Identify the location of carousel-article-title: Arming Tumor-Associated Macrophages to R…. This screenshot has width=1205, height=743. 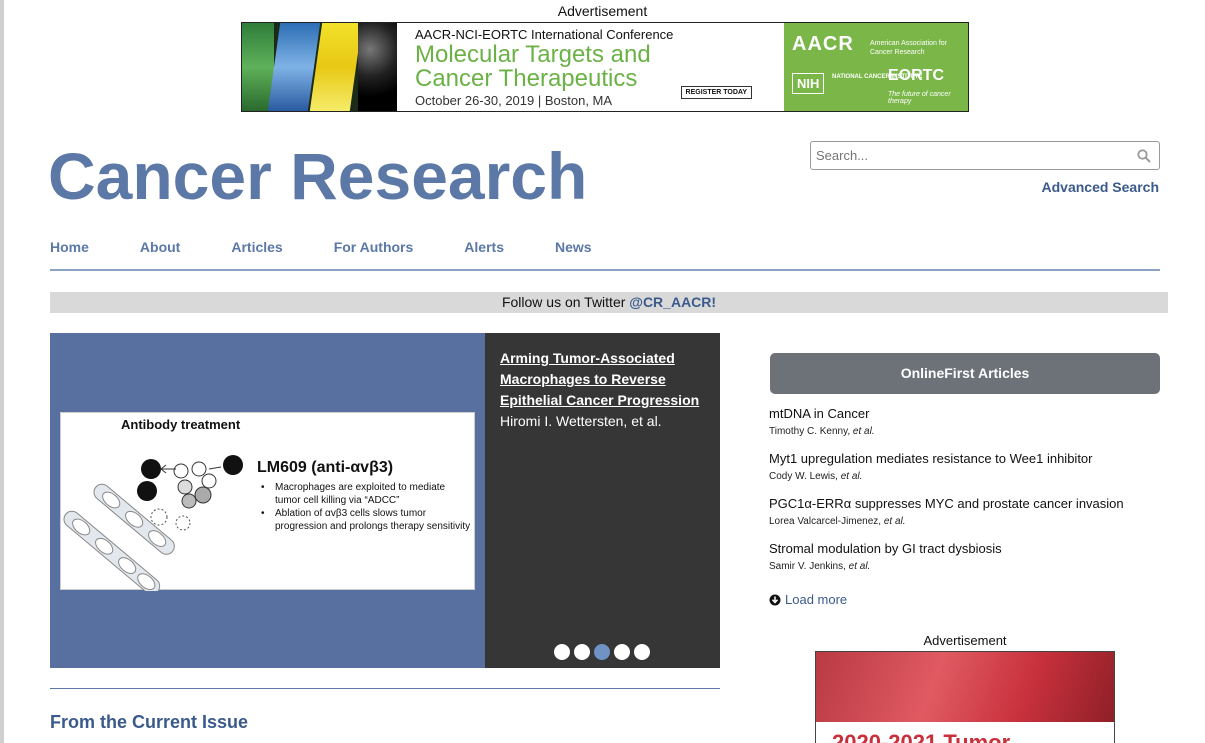
(602, 379).